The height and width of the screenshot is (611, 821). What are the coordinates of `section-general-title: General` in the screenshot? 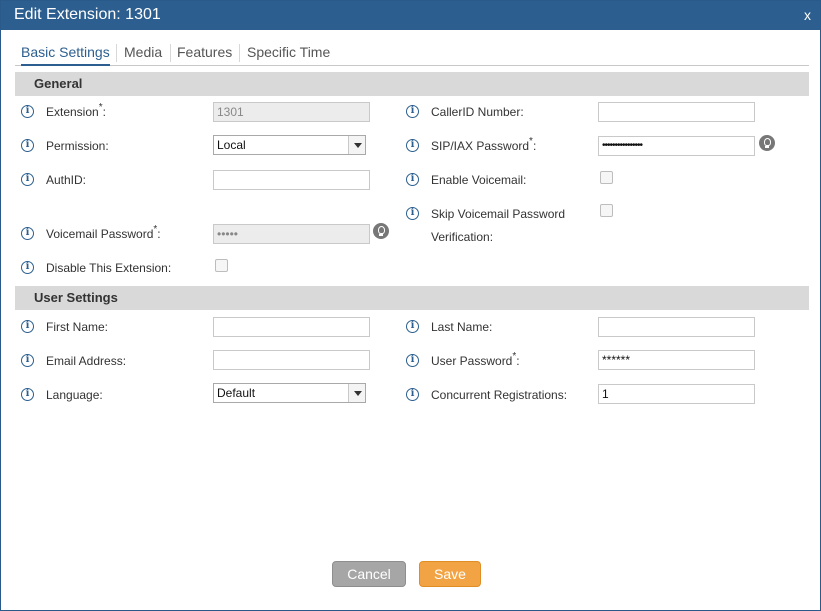 It's located at (58, 83).